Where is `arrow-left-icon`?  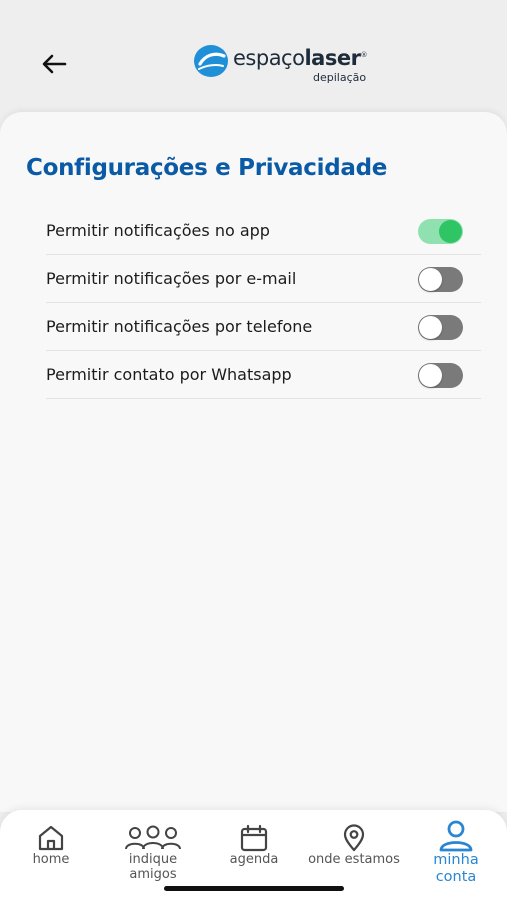 arrow-left-icon is located at coordinates (54, 64).